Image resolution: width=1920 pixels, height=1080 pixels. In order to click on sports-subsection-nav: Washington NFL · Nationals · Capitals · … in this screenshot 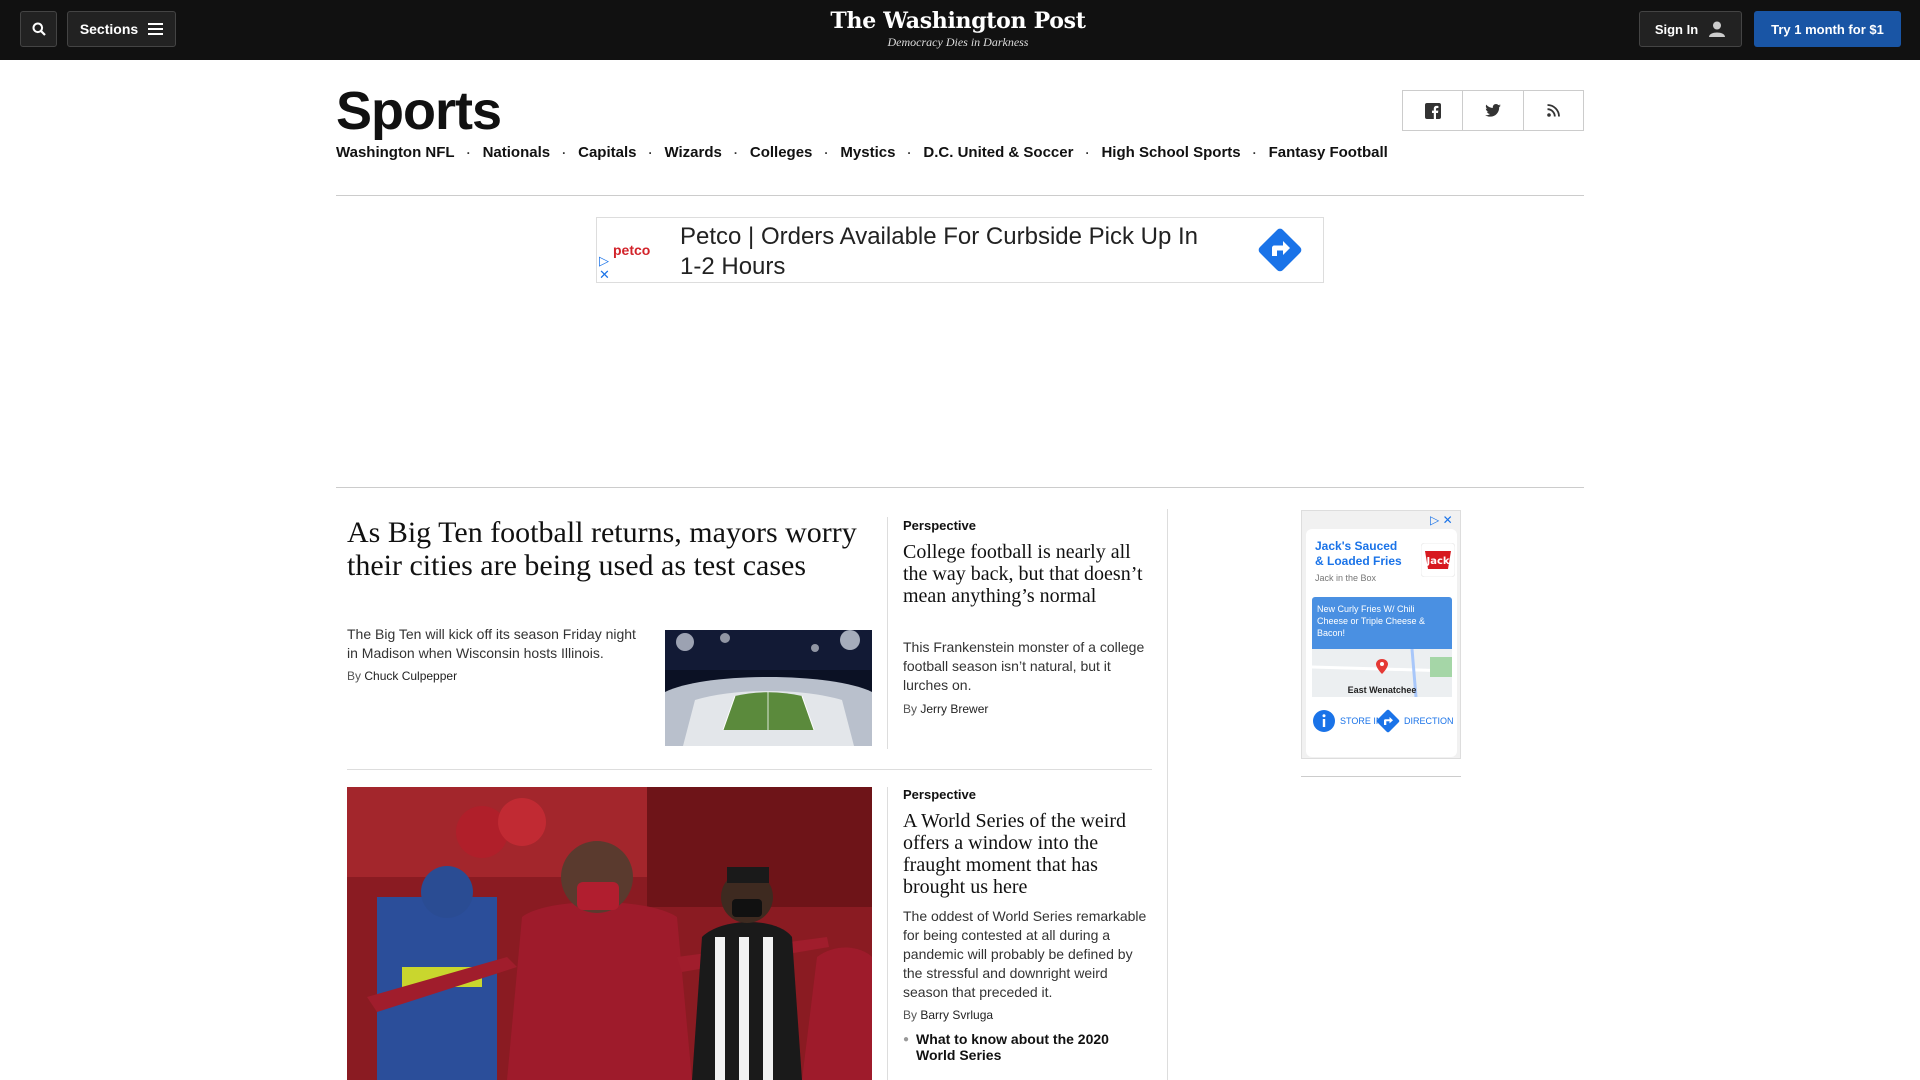, I will do `click(862, 152)`.